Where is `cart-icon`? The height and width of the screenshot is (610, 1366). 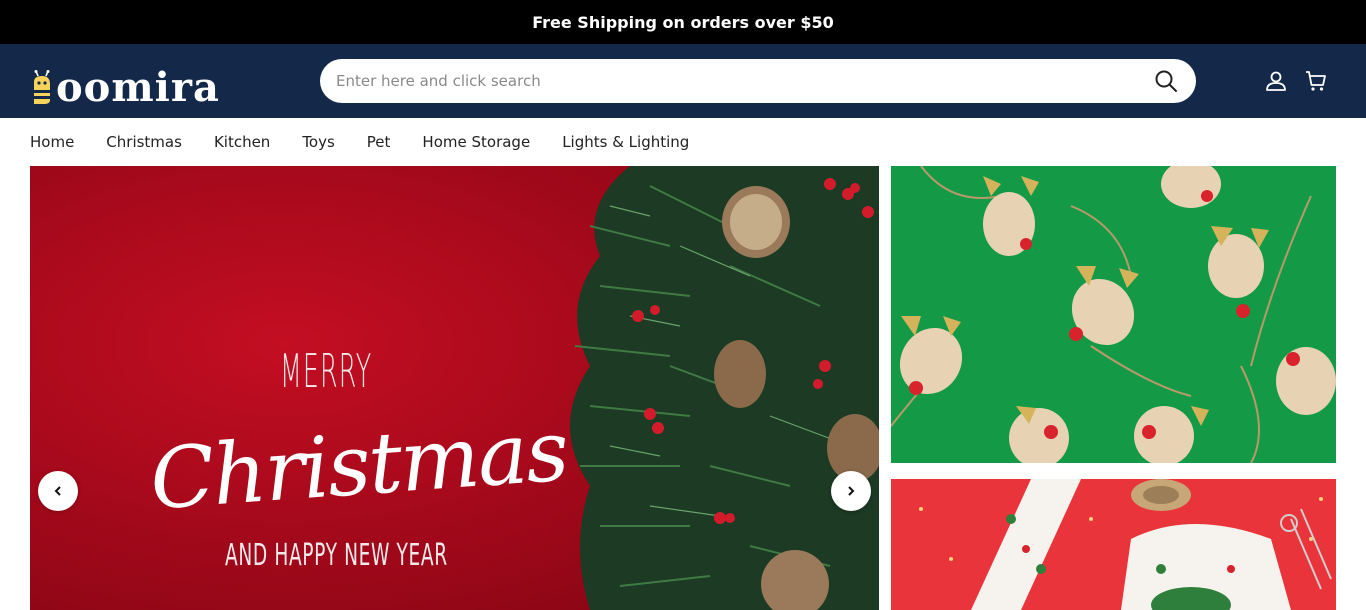
cart-icon is located at coordinates (1316, 81).